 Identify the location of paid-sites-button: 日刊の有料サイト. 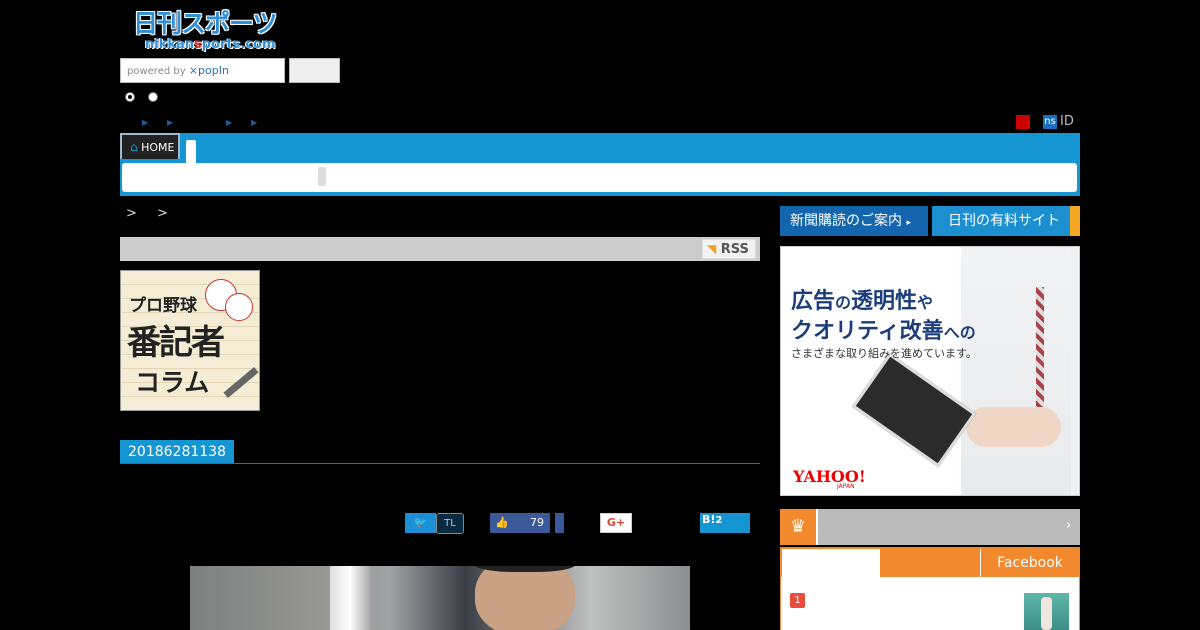
(1006, 221).